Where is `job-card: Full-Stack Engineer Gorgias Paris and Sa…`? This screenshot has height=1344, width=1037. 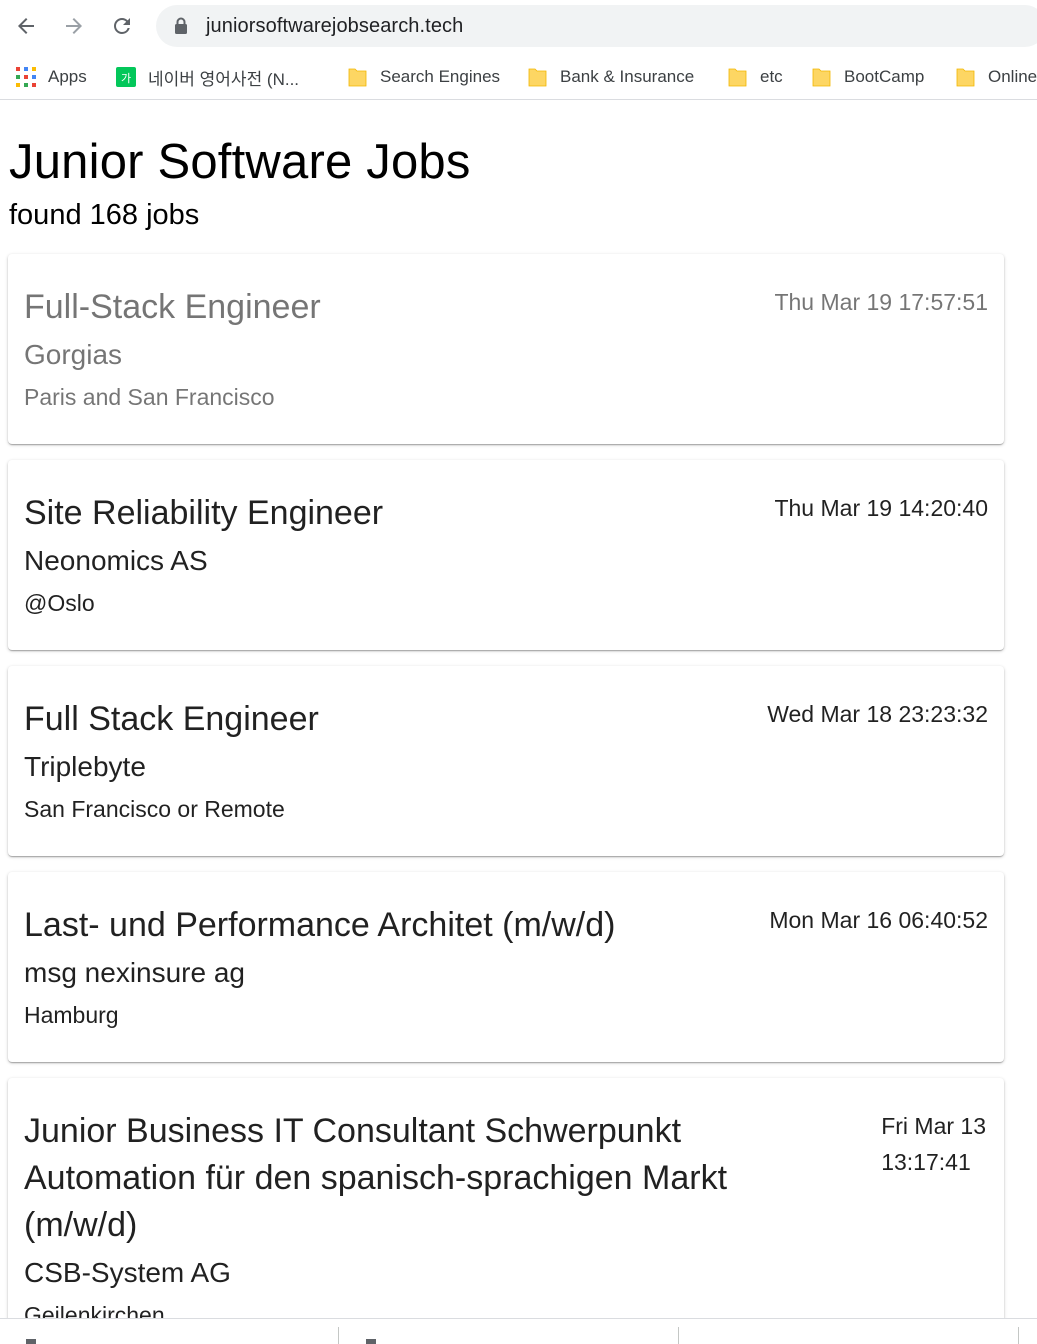
job-card: Full-Stack Engineer Gorgias Paris and Sa… is located at coordinates (506, 349).